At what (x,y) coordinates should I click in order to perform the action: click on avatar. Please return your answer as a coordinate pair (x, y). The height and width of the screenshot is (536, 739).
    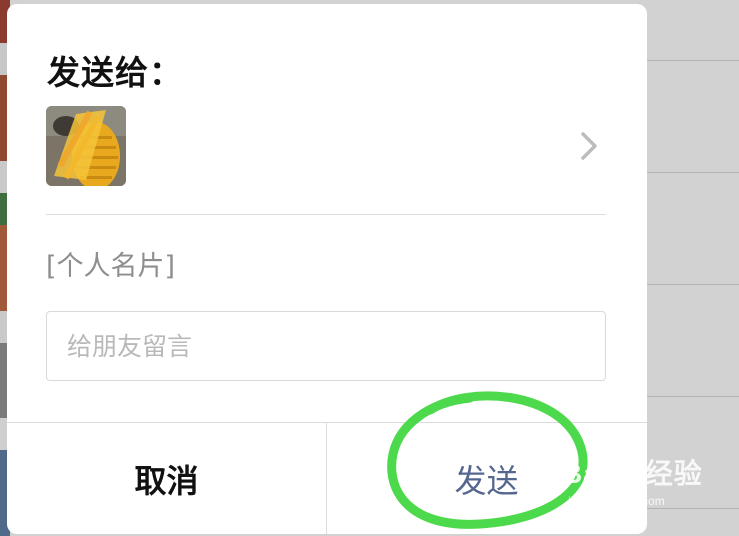
    Looking at the image, I should click on (86, 146).